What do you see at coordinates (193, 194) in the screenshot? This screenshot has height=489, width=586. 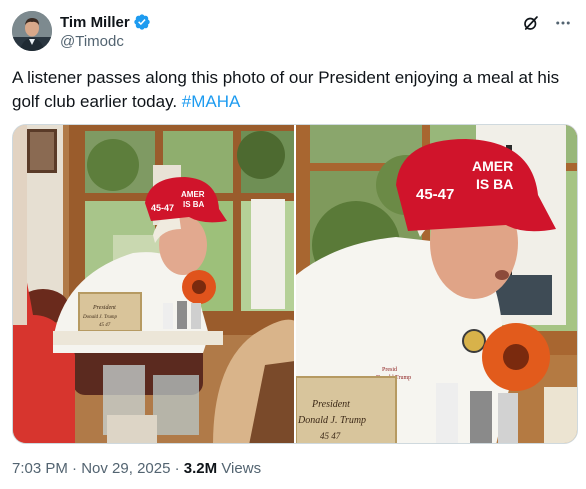 I see `left-hat-line-1: AMER` at bounding box center [193, 194].